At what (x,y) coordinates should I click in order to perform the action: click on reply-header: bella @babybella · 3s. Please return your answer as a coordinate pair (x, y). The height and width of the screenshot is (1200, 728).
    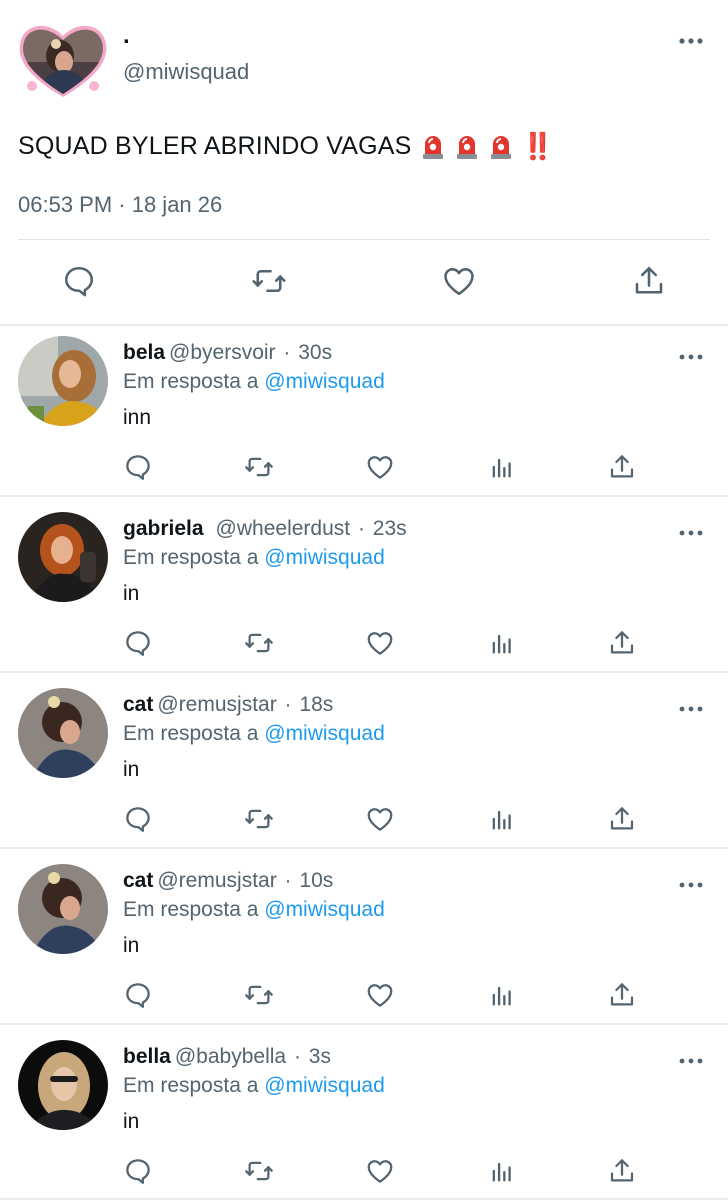
    Looking at the image, I should click on (227, 1057).